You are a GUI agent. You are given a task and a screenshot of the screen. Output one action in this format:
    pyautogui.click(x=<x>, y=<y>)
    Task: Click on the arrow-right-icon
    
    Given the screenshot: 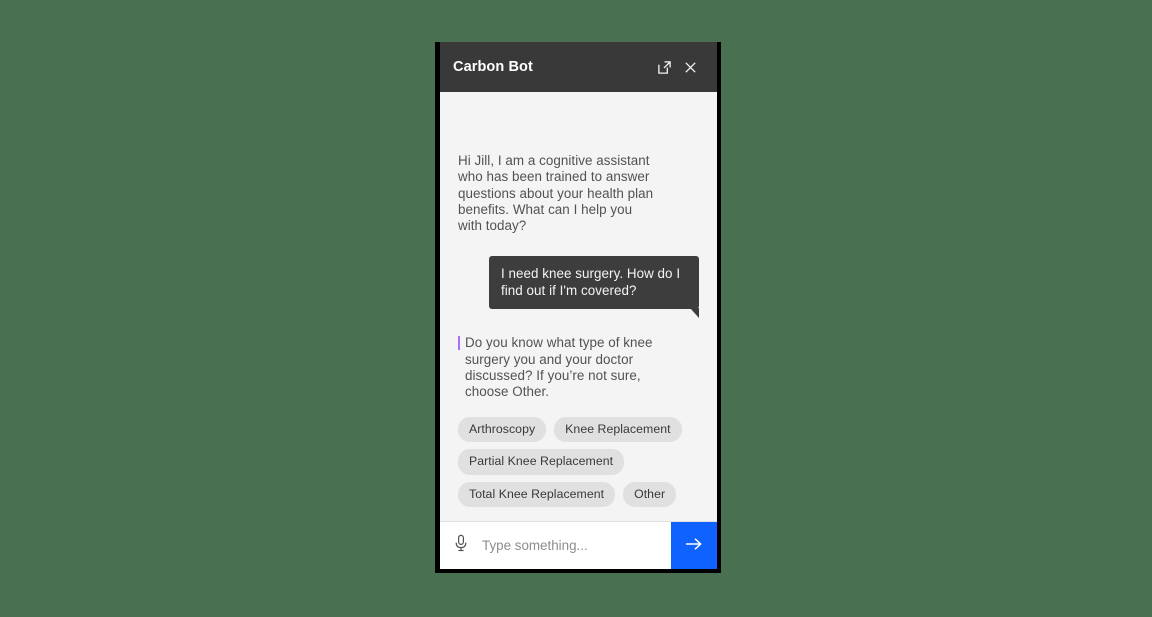 What is the action you would take?
    pyautogui.click(x=694, y=545)
    